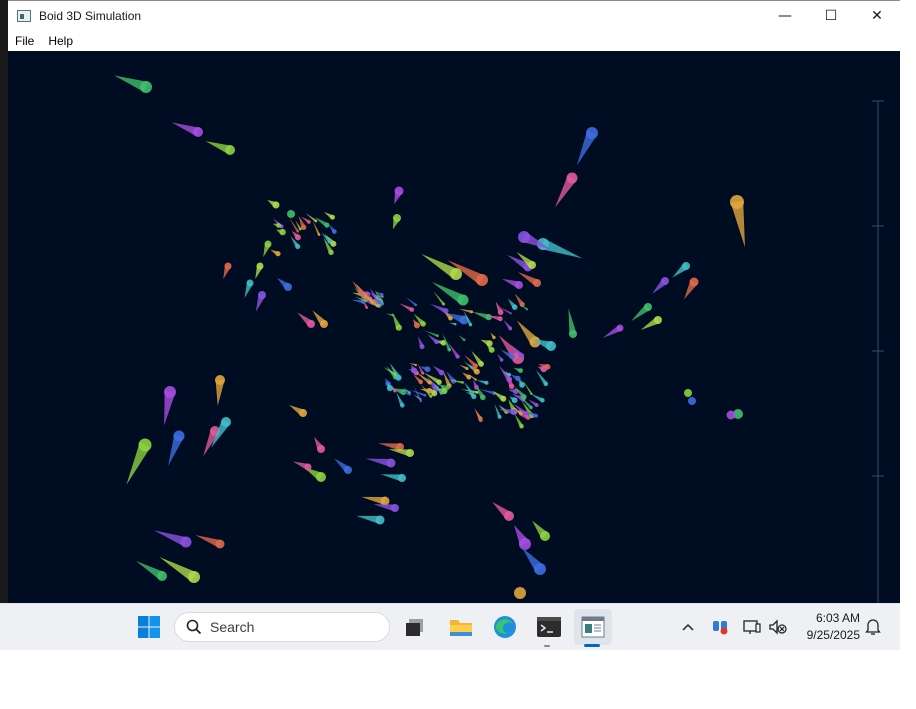 Image resolution: width=916 pixels, height=709 pixels. Describe the element at coordinates (720, 627) in the screenshot. I see `tray-app-icon` at that location.